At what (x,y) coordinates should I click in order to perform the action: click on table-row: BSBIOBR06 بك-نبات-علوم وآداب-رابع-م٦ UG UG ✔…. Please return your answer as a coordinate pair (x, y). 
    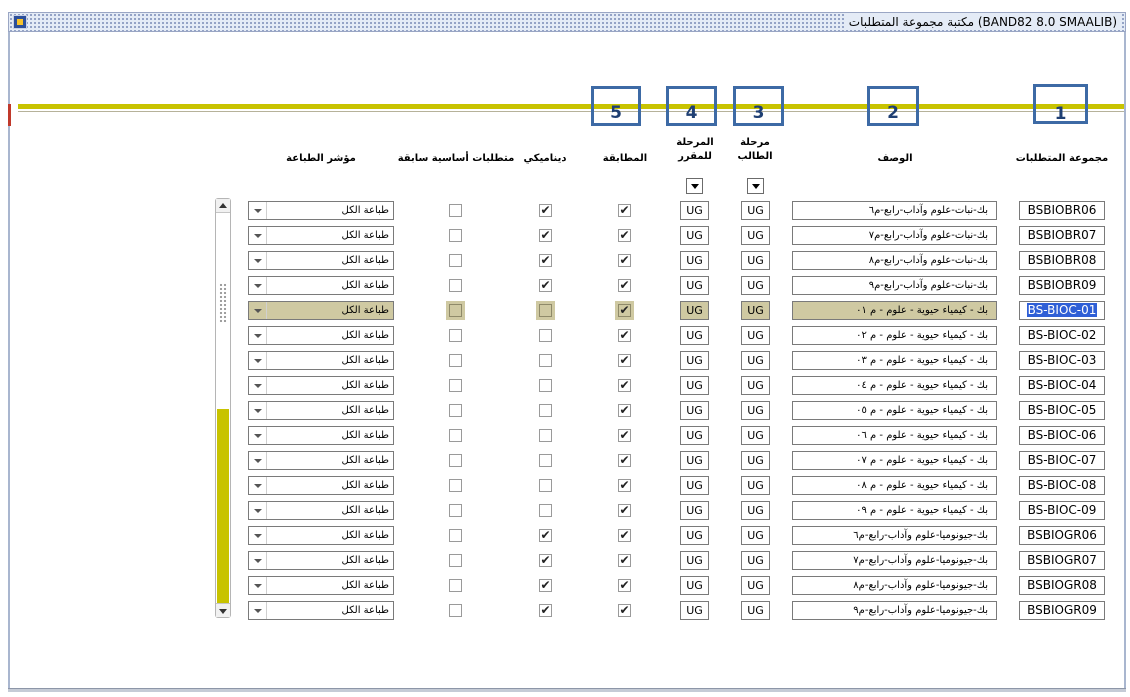
    Looking at the image, I should click on (565, 210).